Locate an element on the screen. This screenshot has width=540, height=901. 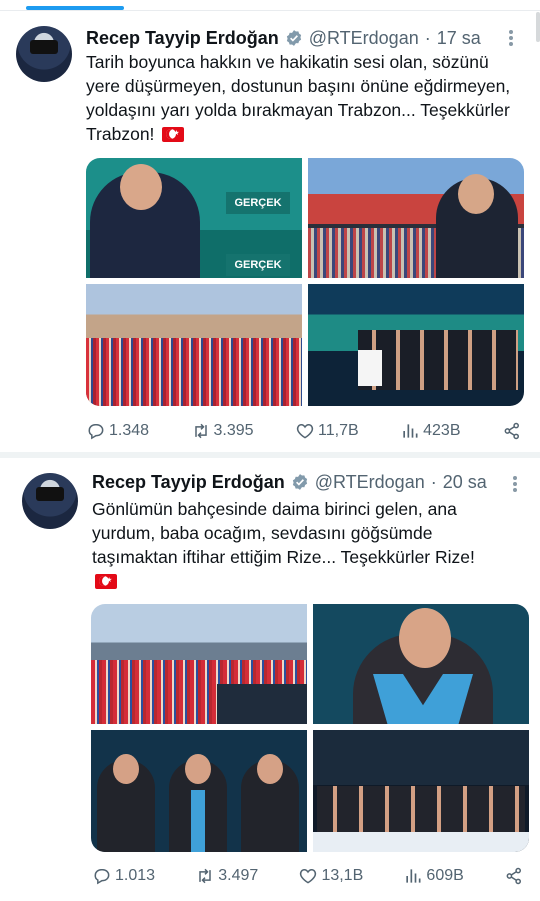
repost-button: 3.497 is located at coordinates (226, 876).